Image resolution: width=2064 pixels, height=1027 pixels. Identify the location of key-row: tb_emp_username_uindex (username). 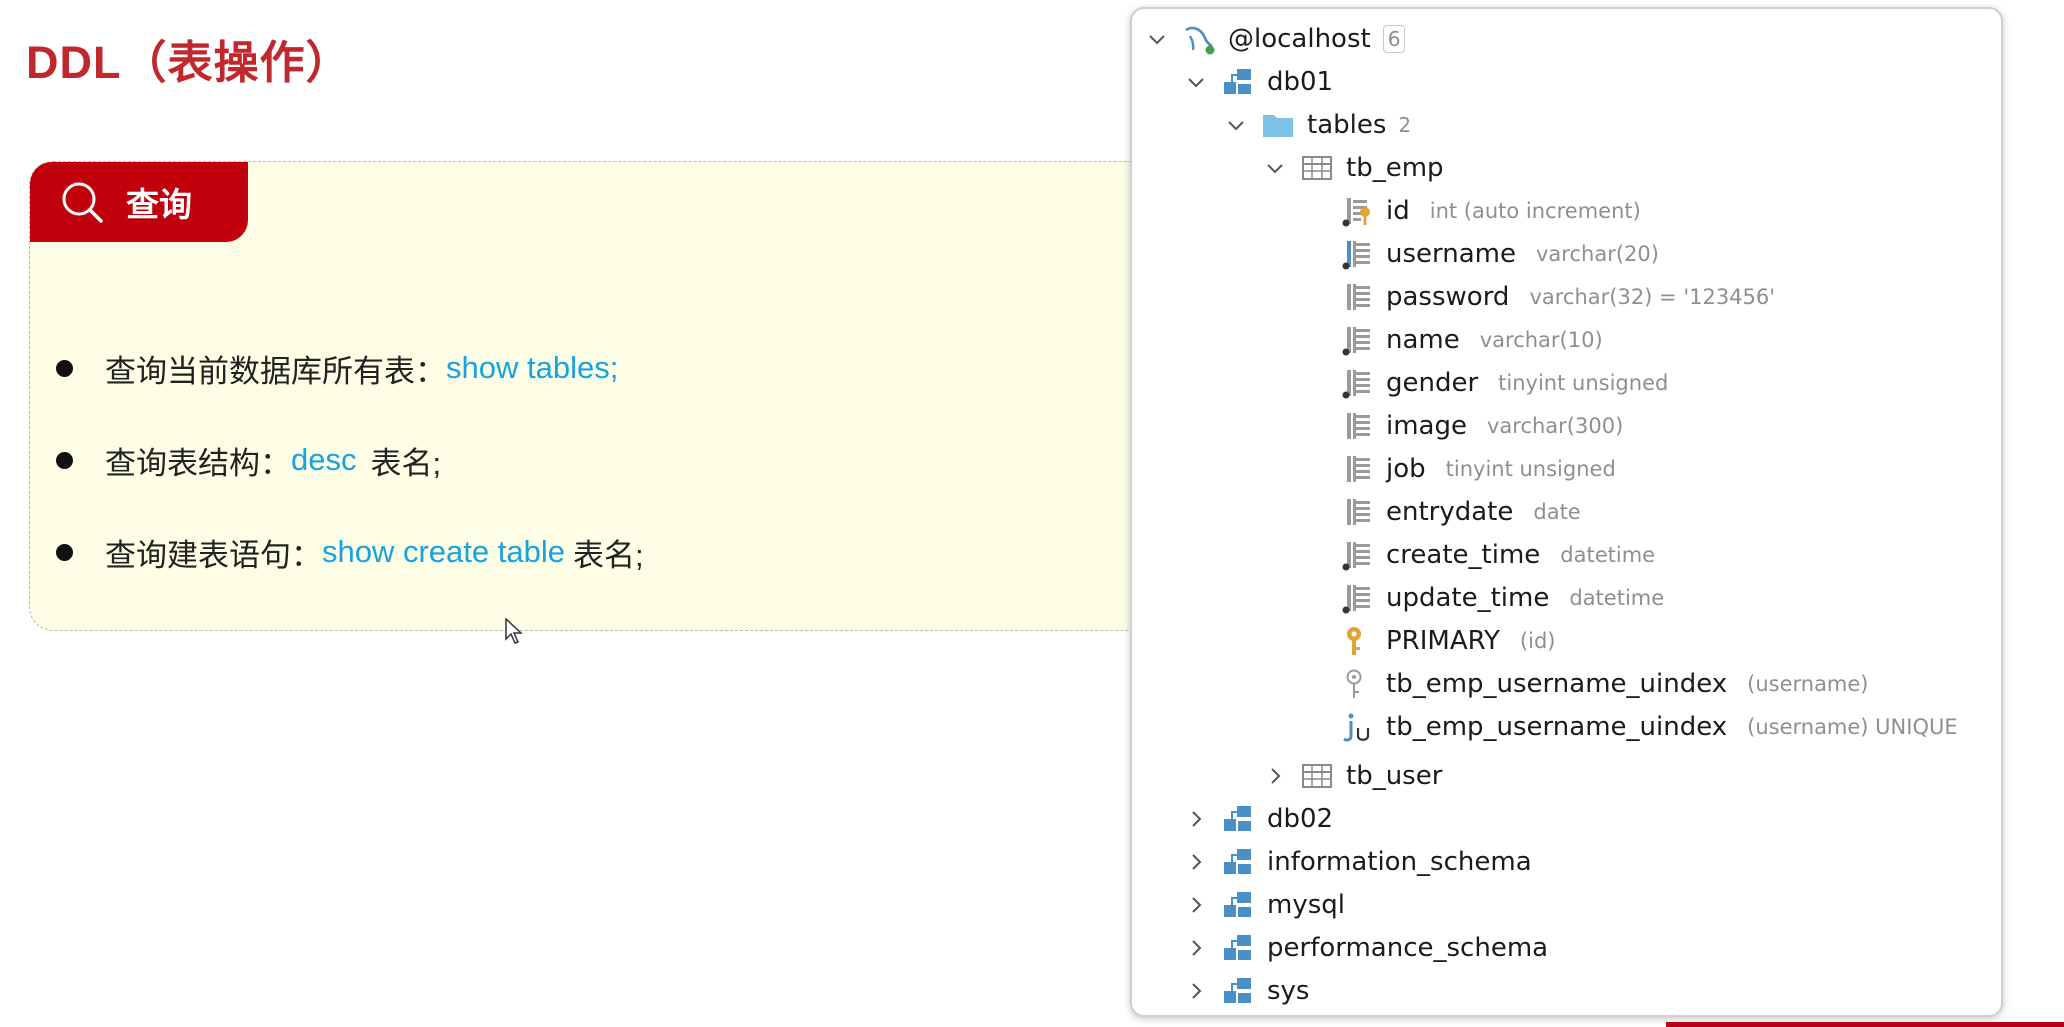
(1604, 683).